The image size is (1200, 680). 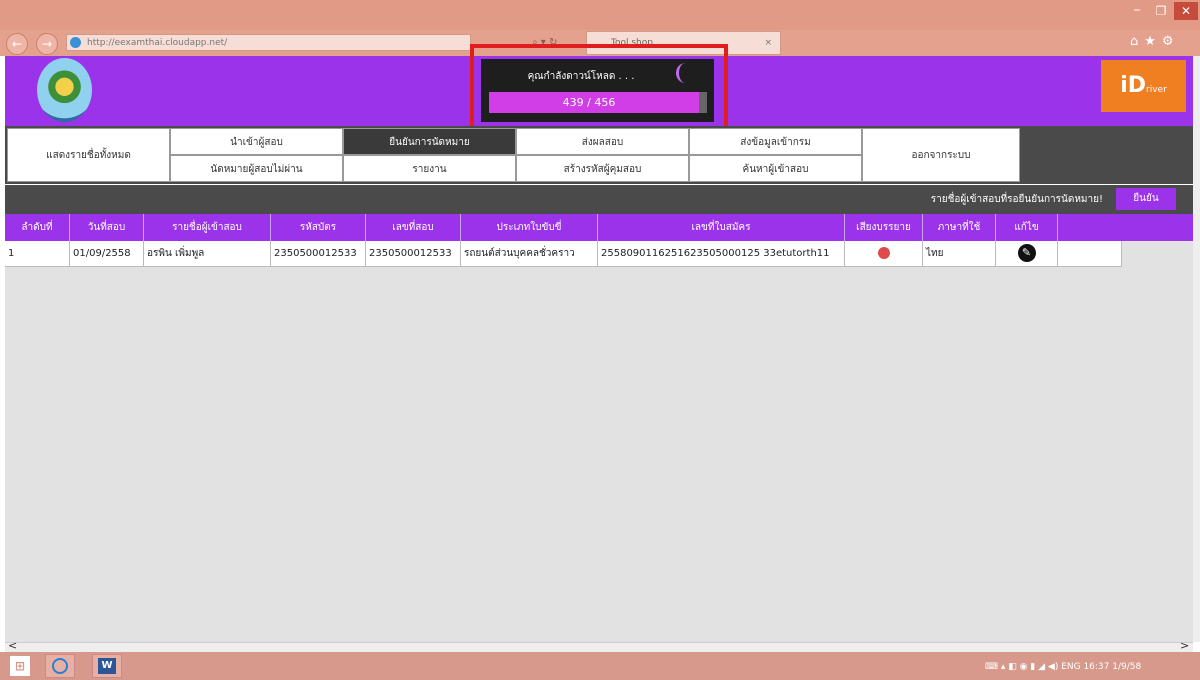 I want to click on download-loader: คุณกำลังดาวน์โหลด . . . 439 / 456, so click(x=597, y=90).